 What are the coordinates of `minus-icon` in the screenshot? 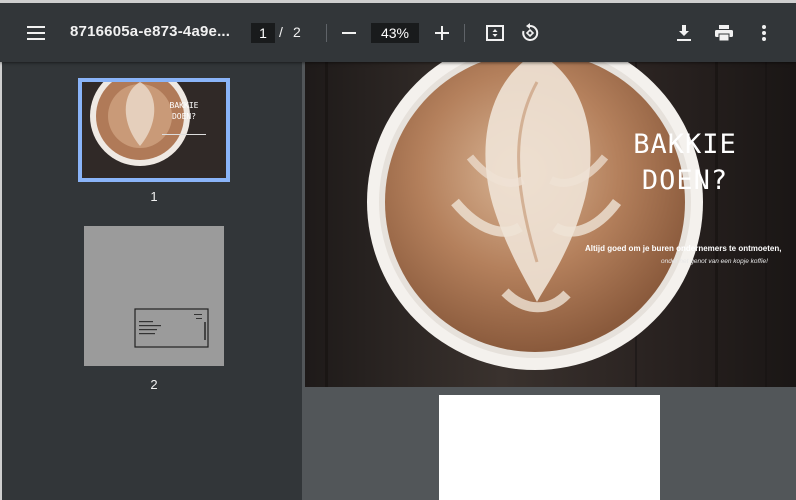 It's located at (349, 33).